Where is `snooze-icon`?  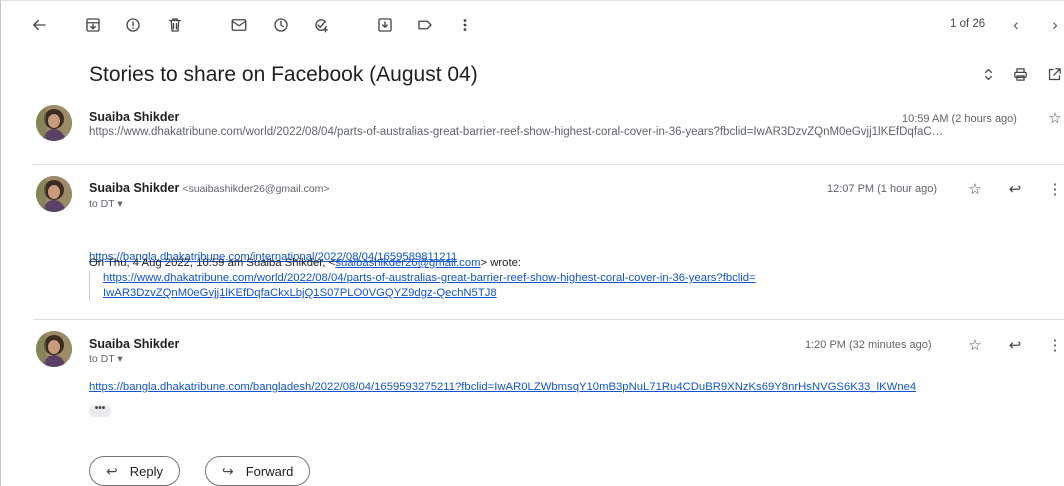
snooze-icon is located at coordinates (281, 25).